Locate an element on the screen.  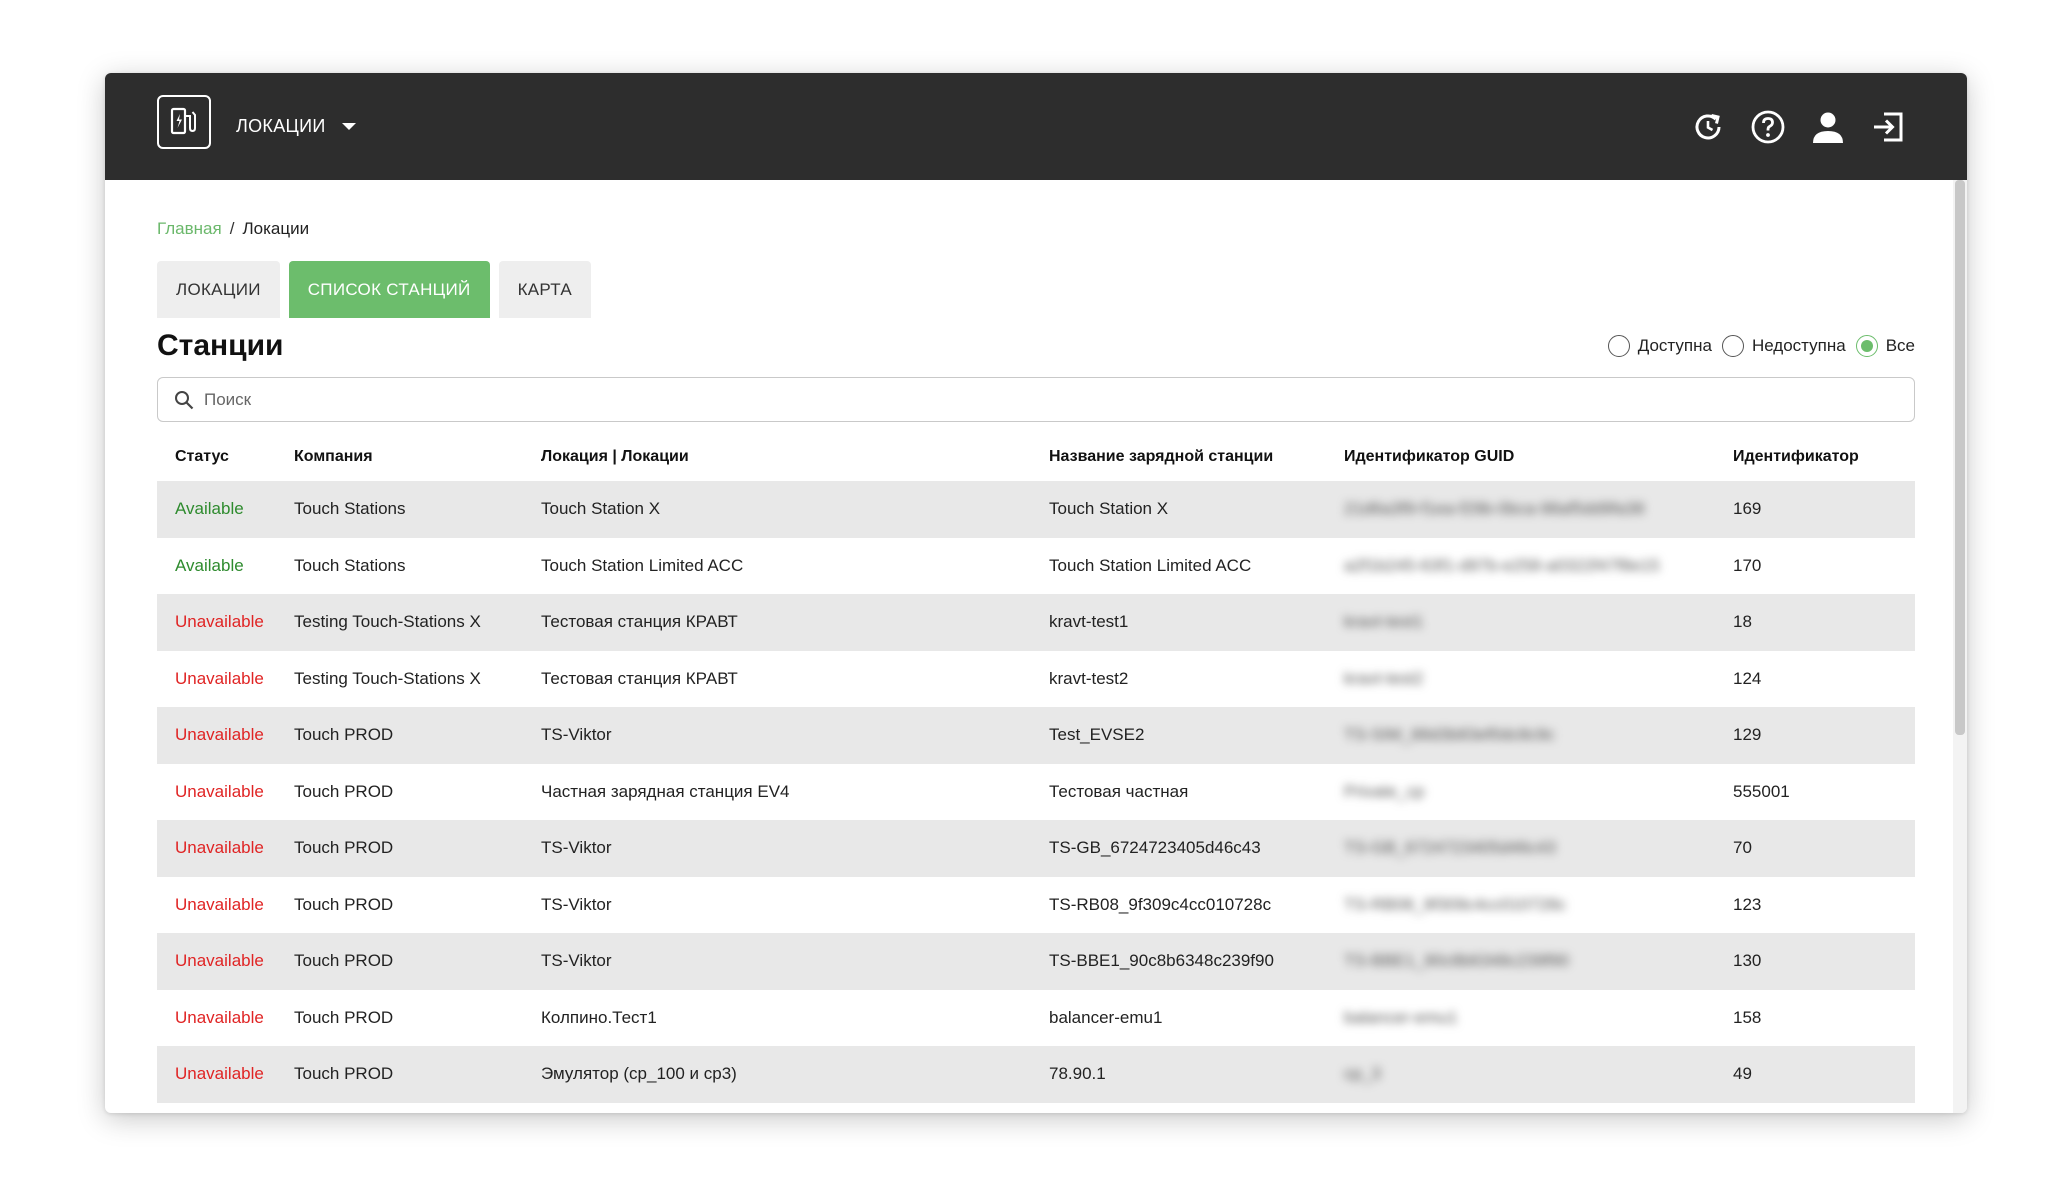
page-scrollbar is located at coordinates (1960, 646).